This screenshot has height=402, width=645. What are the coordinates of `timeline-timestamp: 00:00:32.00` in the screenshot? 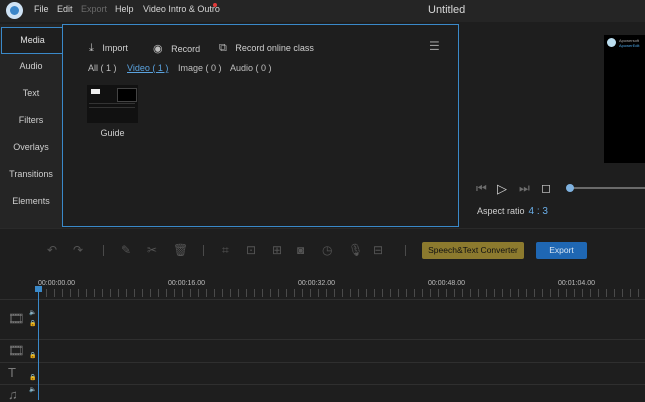 It's located at (316, 283).